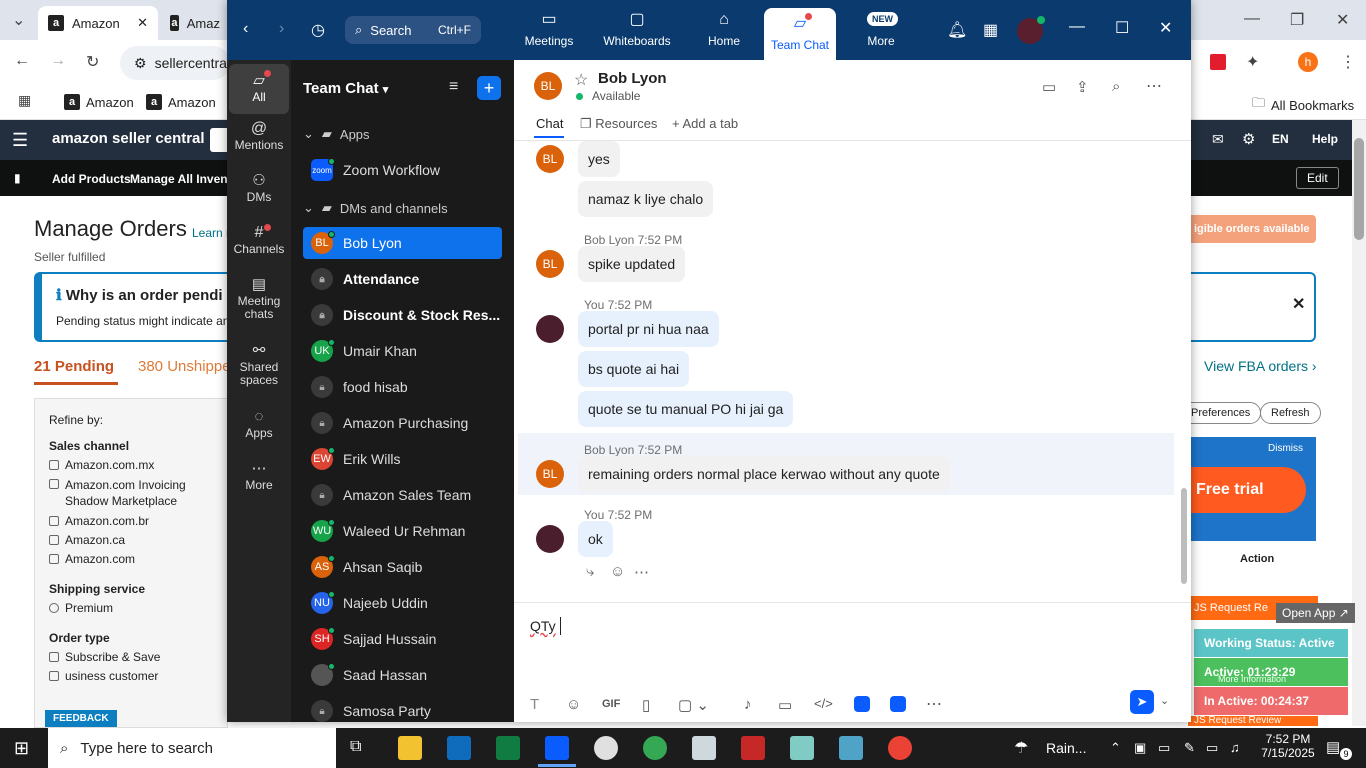 This screenshot has width=1366, height=768. Describe the element at coordinates (655, 748) in the screenshot. I see `chrome-taskbar-icon` at that location.